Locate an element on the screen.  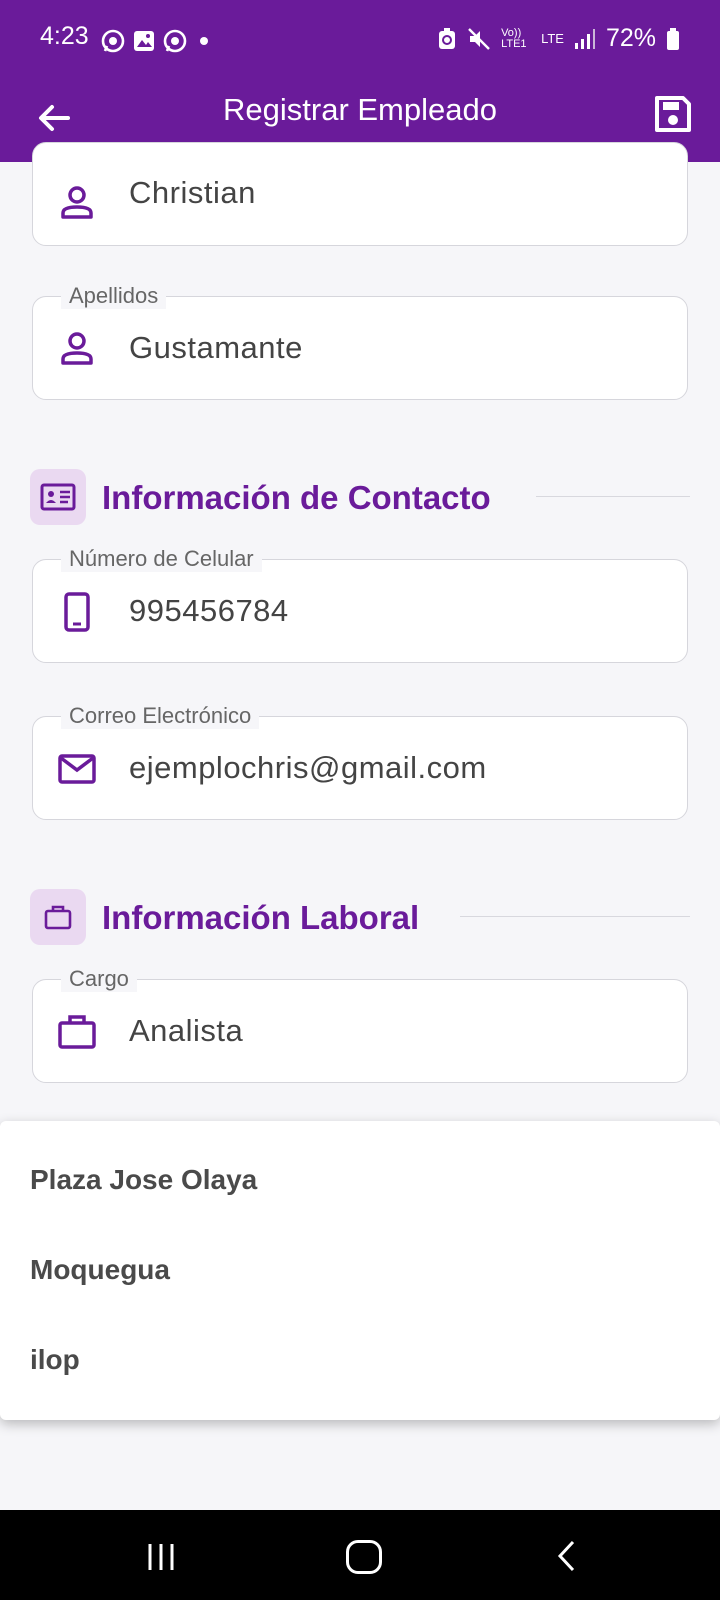
status-right: Vo)) LTE1 LTE 72% is located at coordinates (558, 38).